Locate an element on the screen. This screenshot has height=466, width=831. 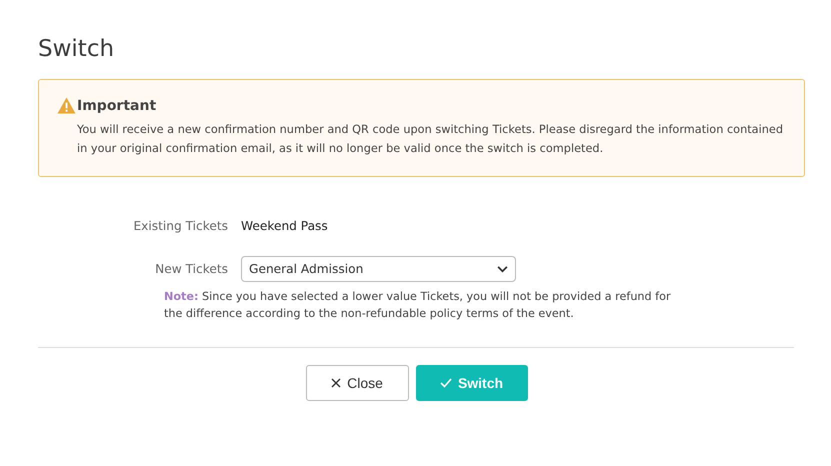
field-label: Existing Tickets is located at coordinates (180, 226).